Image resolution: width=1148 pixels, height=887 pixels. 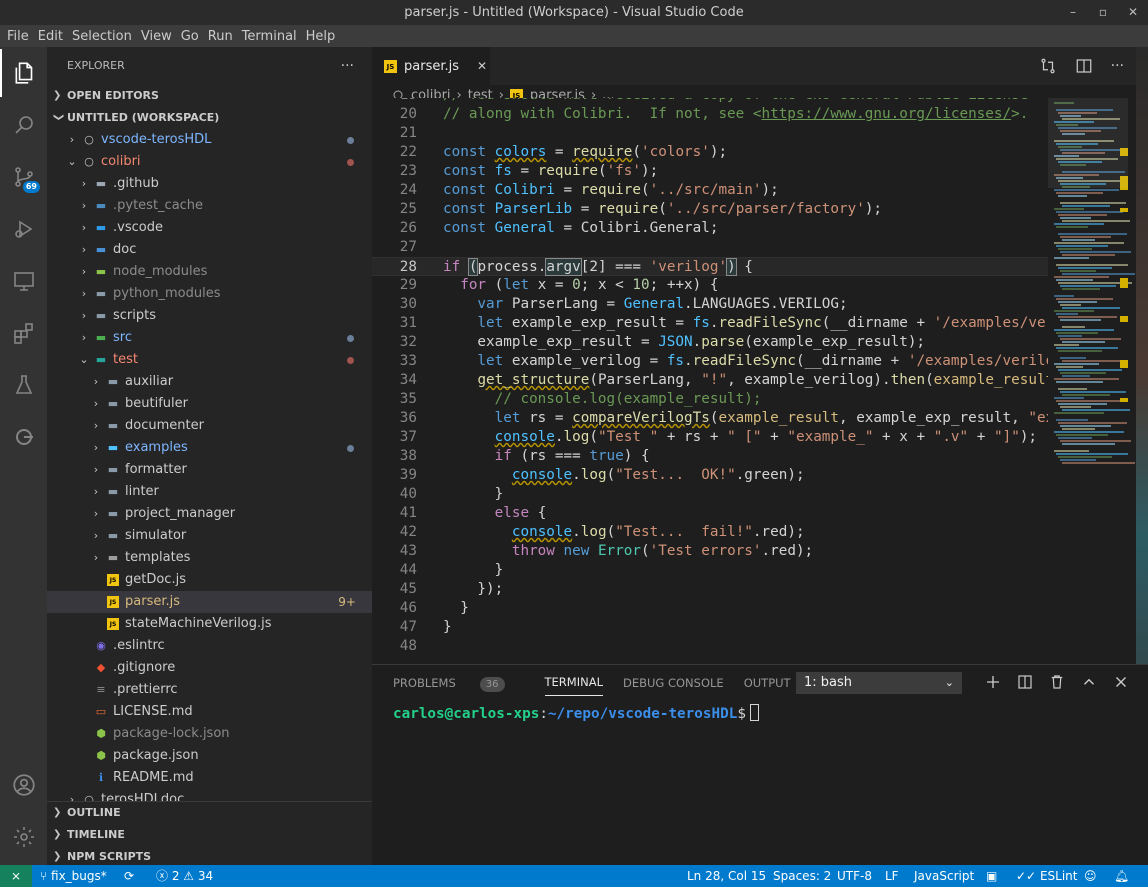 I want to click on terminal-select: 1: bash ⌄, so click(x=879, y=683).